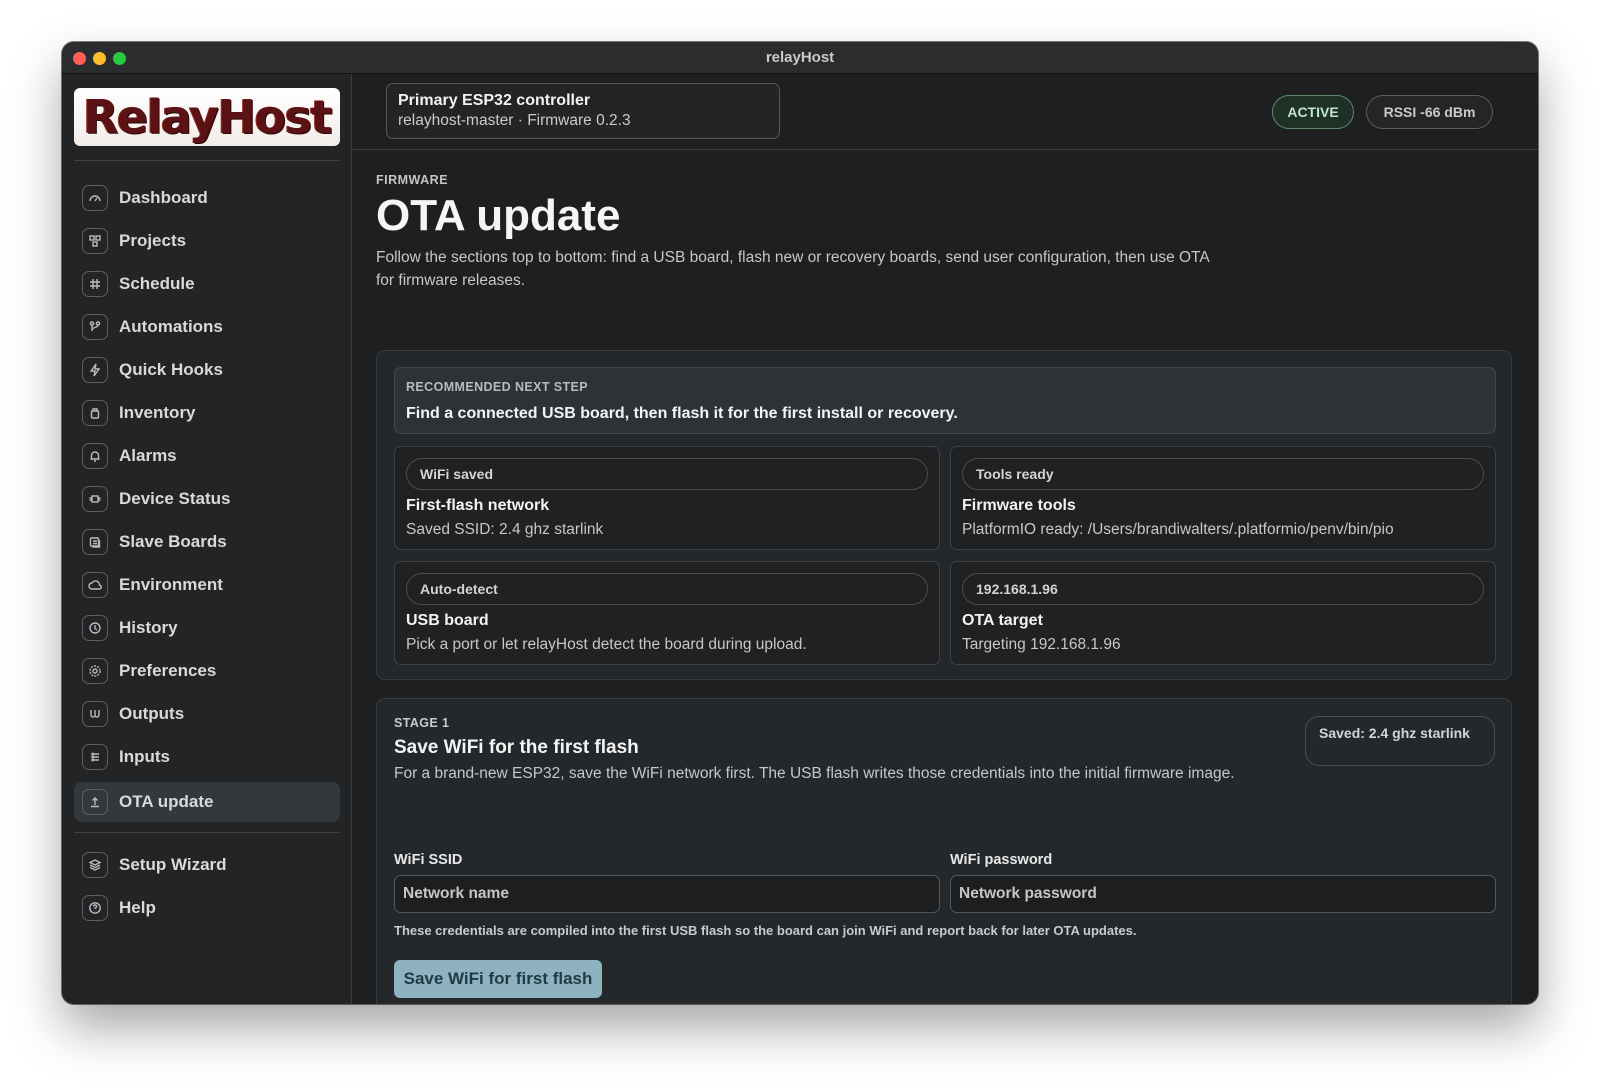 The image size is (1600, 1086). Describe the element at coordinates (1001, 860) in the screenshot. I see `wifi-password-label: WiFi password` at that location.